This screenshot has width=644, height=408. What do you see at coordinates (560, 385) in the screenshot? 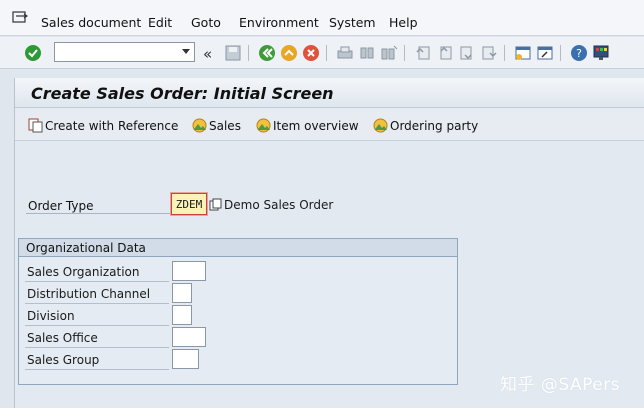
I see `watermark: 知乎 @SAPers` at bounding box center [560, 385].